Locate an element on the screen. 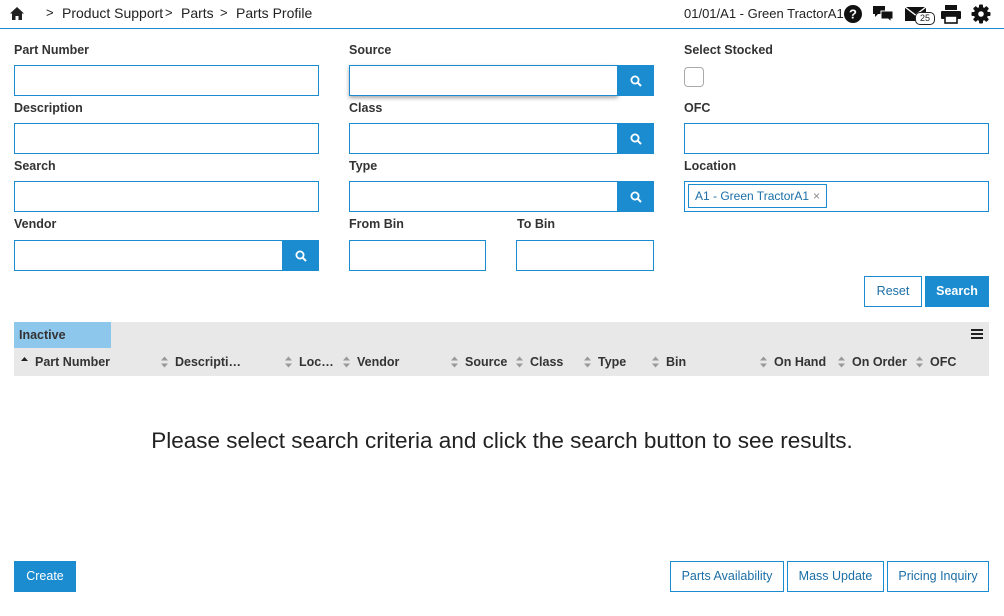 This screenshot has height=616, width=1004. home-icon is located at coordinates (17, 14).